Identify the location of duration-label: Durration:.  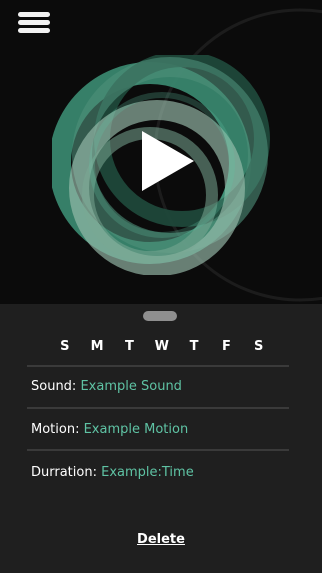
(64, 472).